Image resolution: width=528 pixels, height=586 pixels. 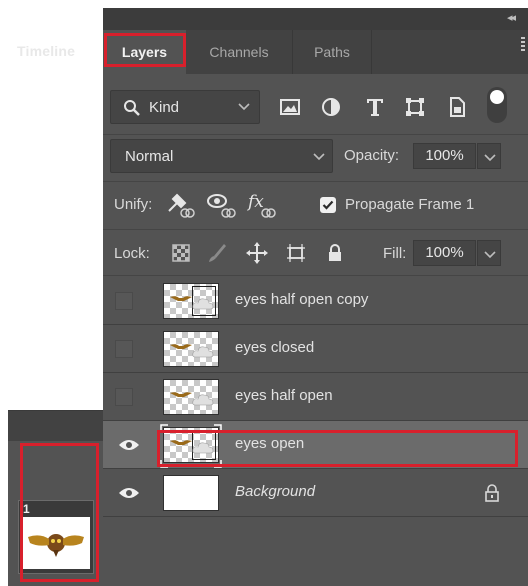 What do you see at coordinates (149, 156) in the screenshot?
I see `blend-mode-value: Normal` at bounding box center [149, 156].